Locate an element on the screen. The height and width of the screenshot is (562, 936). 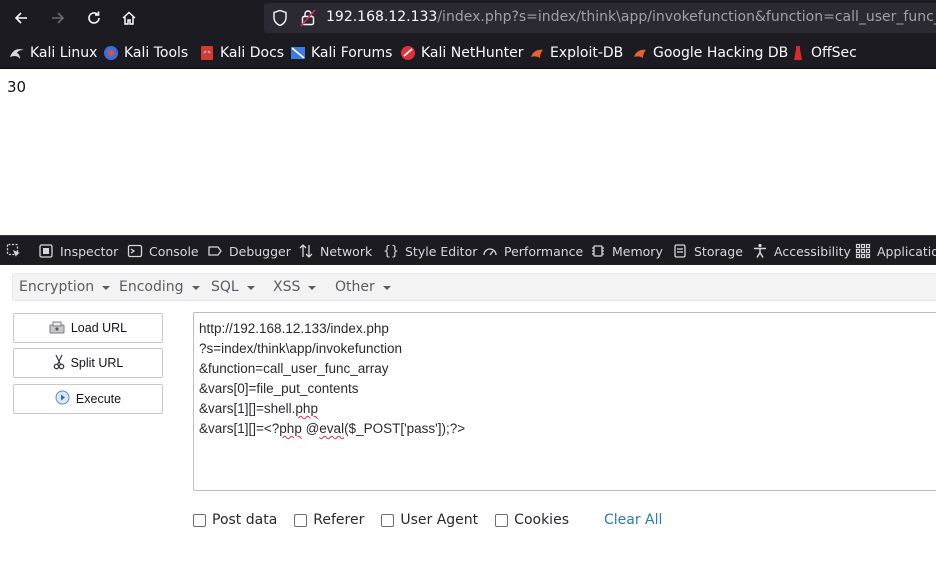
menu-encryption: Encryption is located at coordinates (65, 287).